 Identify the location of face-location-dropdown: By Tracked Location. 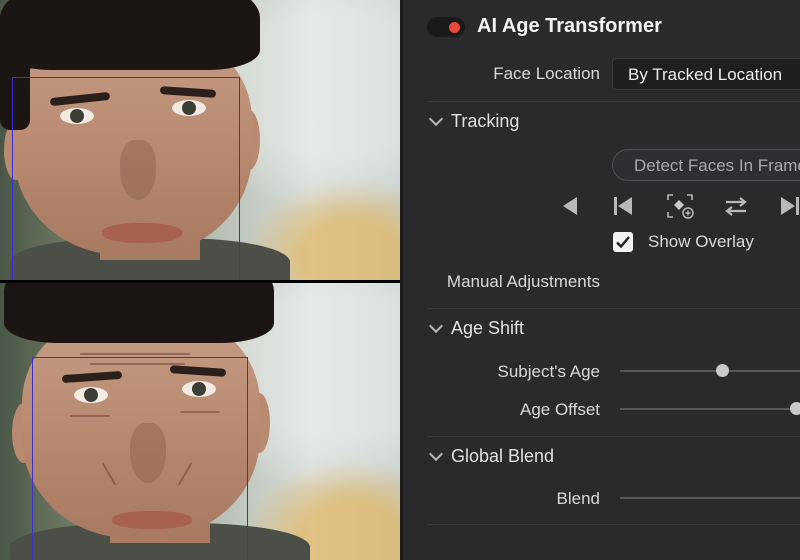
(706, 74).